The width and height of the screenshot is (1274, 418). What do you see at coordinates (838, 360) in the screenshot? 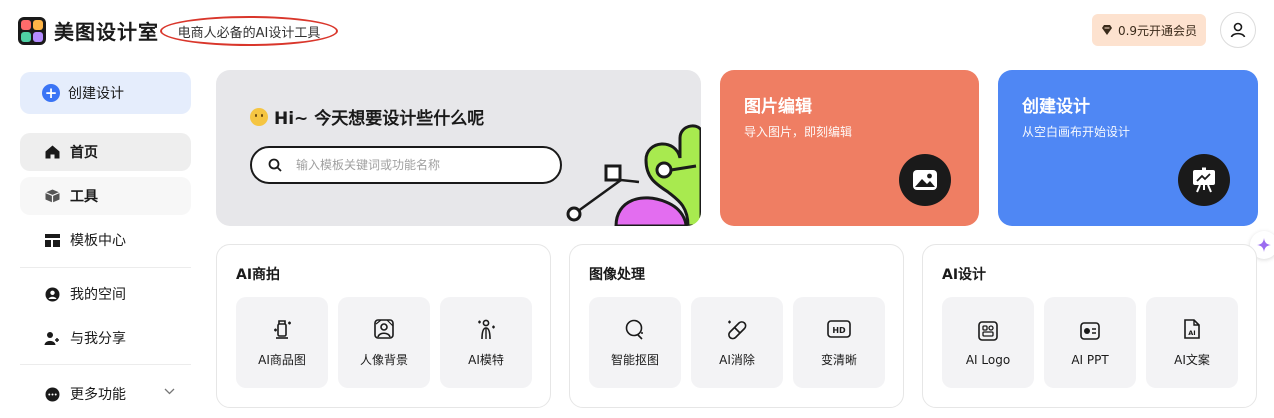
I see `tool-label: 变清晰` at bounding box center [838, 360].